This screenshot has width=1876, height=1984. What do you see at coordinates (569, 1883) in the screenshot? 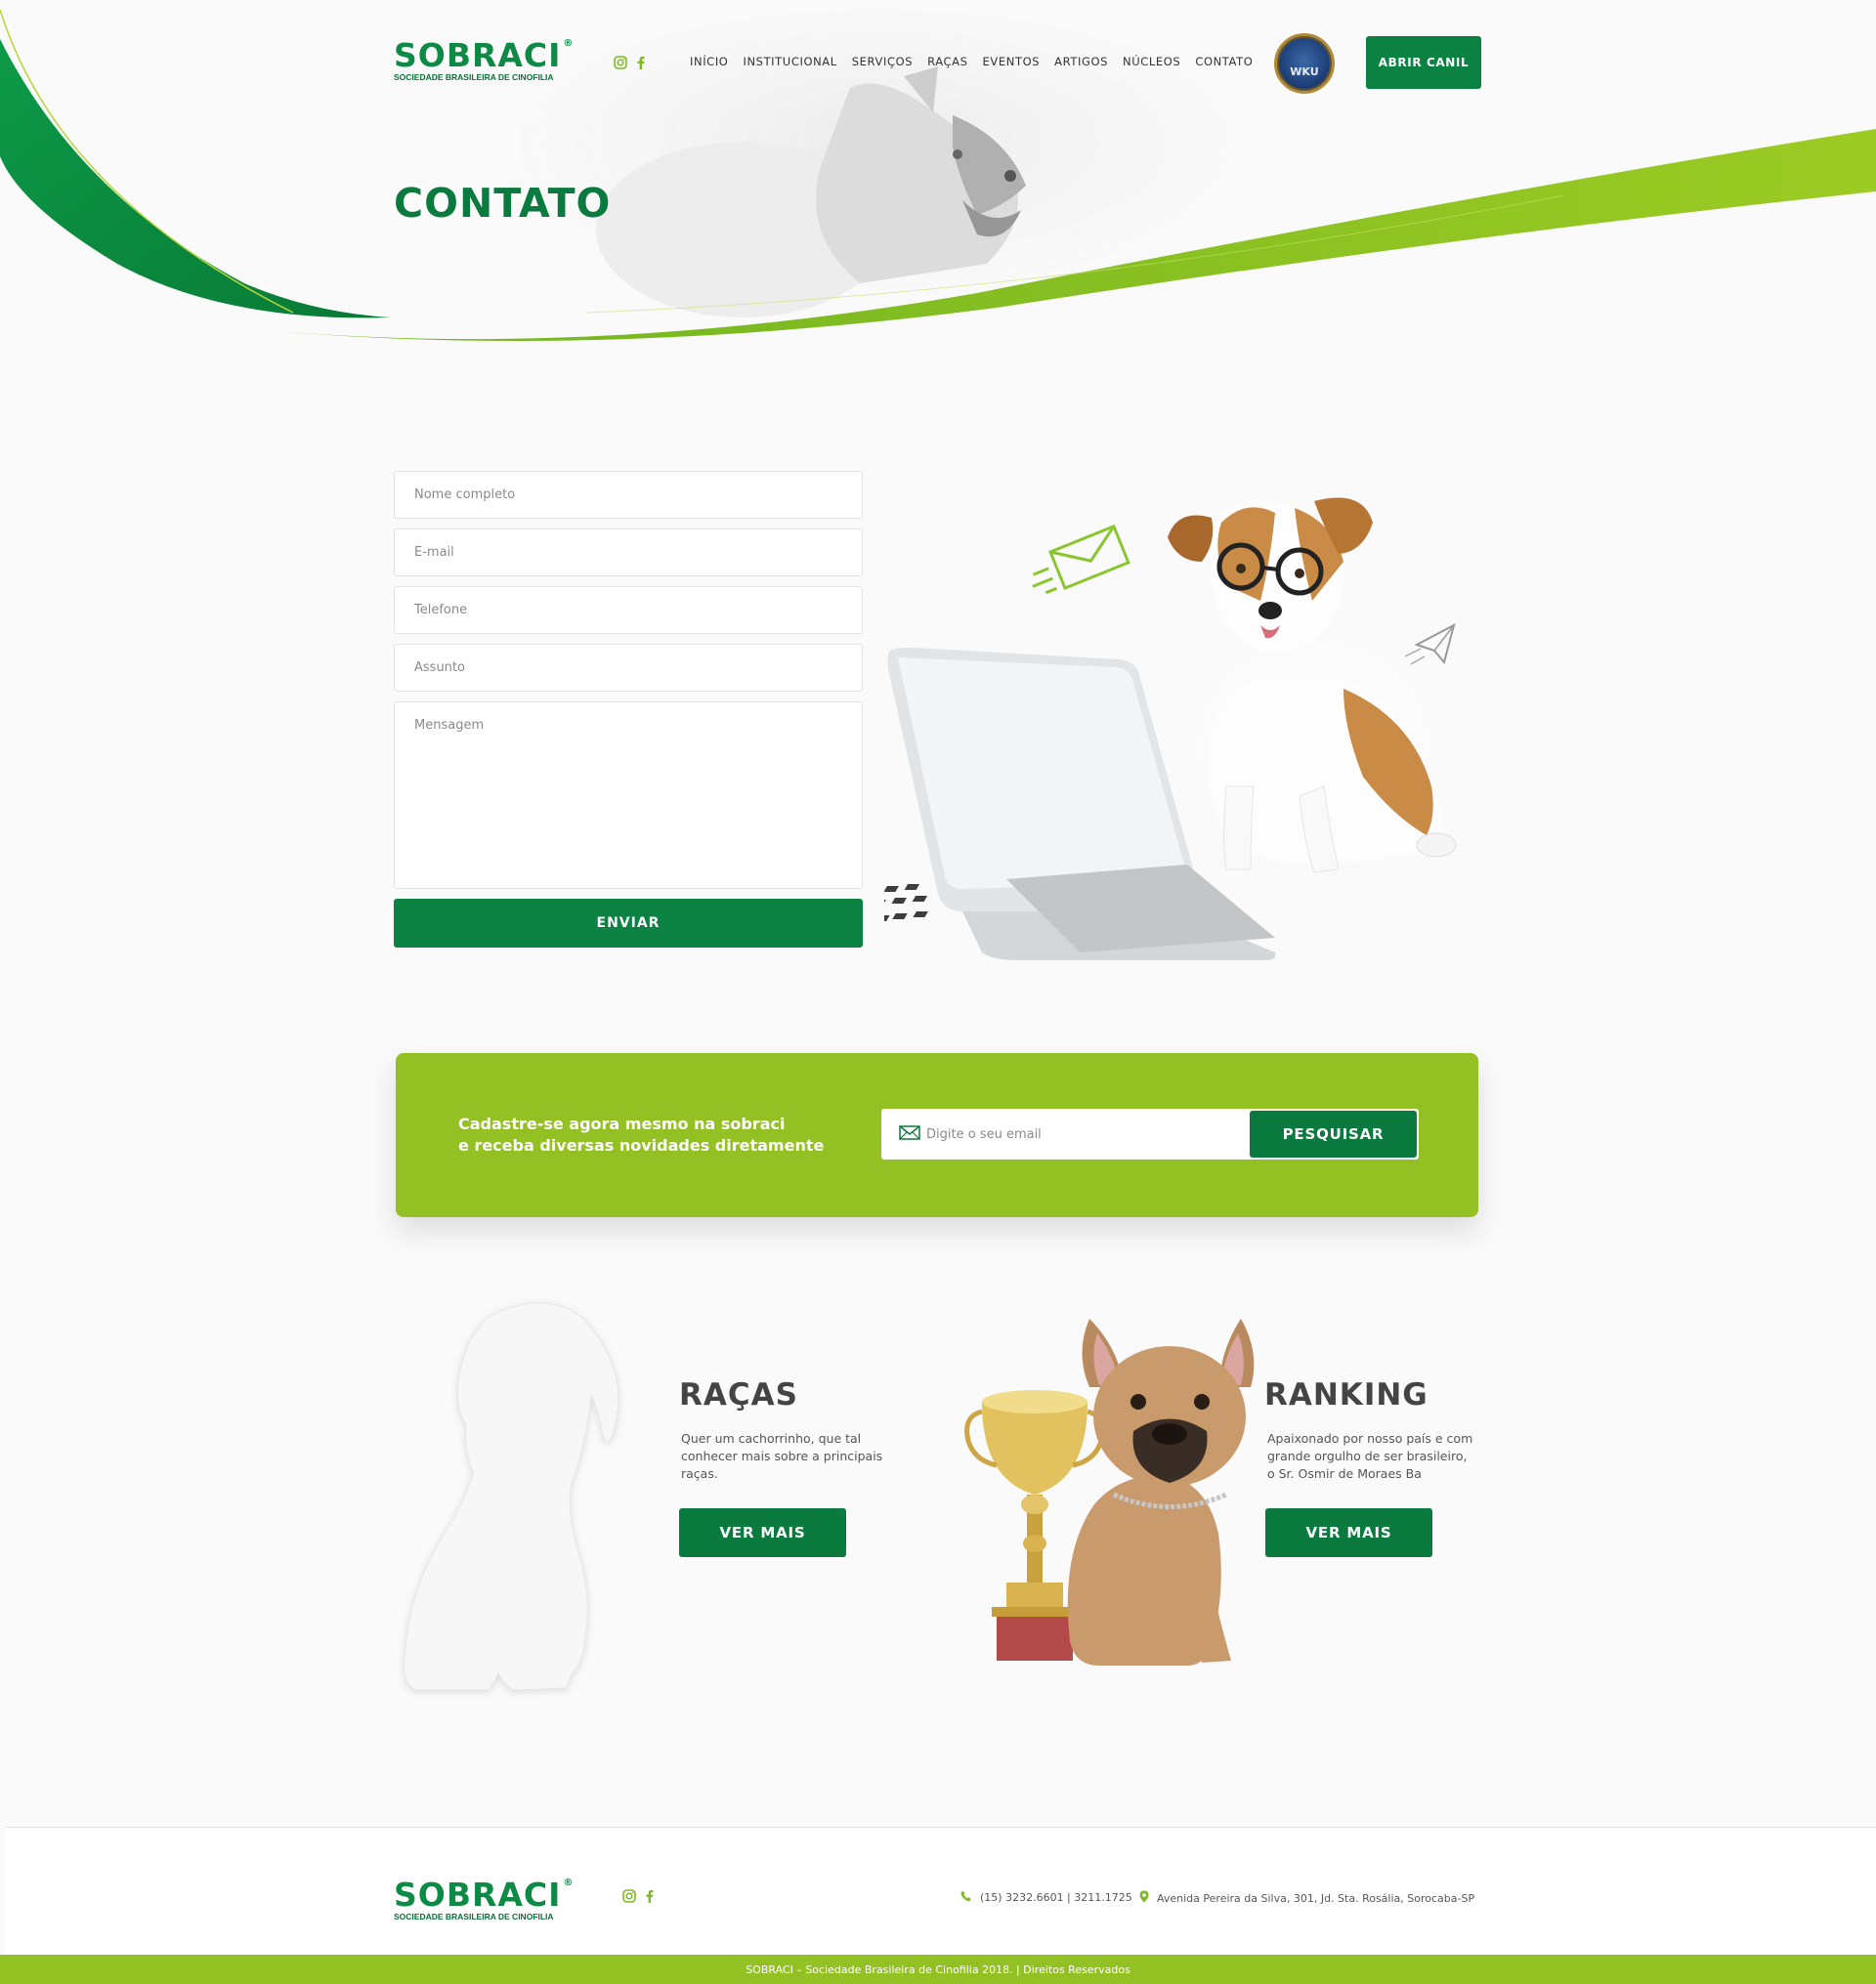
I see `footer-registered-mark: ®` at bounding box center [569, 1883].